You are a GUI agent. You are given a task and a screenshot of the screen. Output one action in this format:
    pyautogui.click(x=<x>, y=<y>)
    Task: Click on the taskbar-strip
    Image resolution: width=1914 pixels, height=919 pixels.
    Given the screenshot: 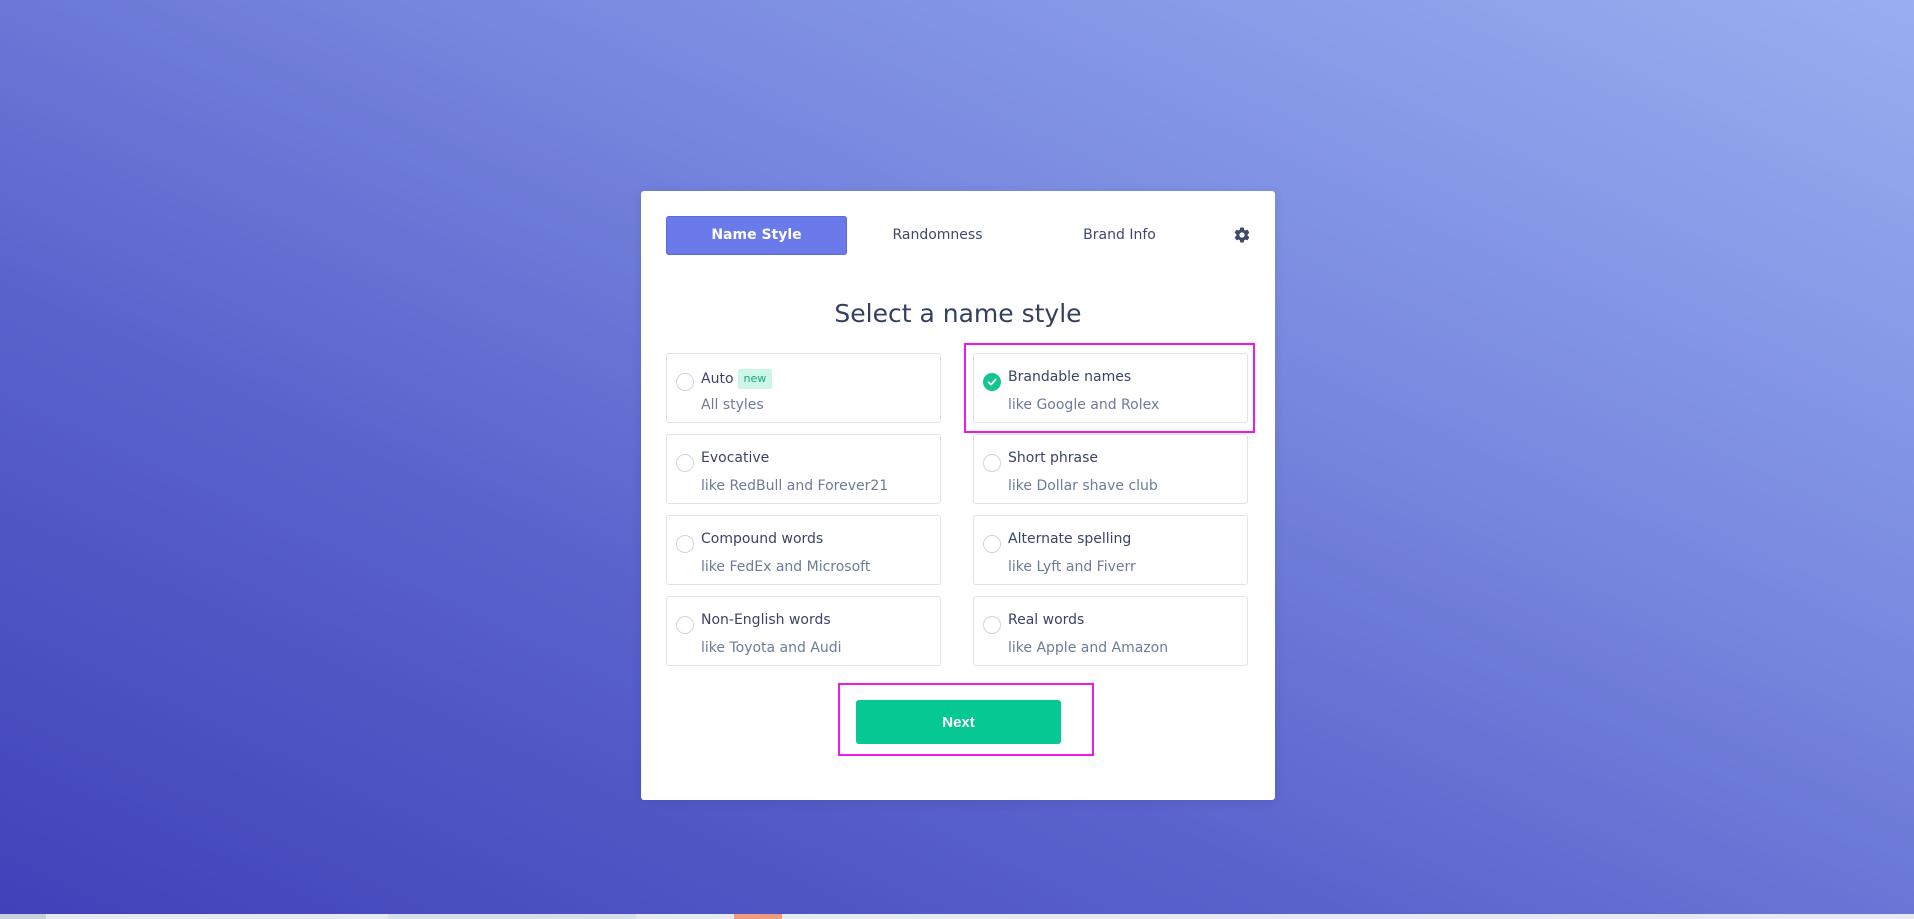 What is the action you would take?
    pyautogui.click(x=957, y=916)
    